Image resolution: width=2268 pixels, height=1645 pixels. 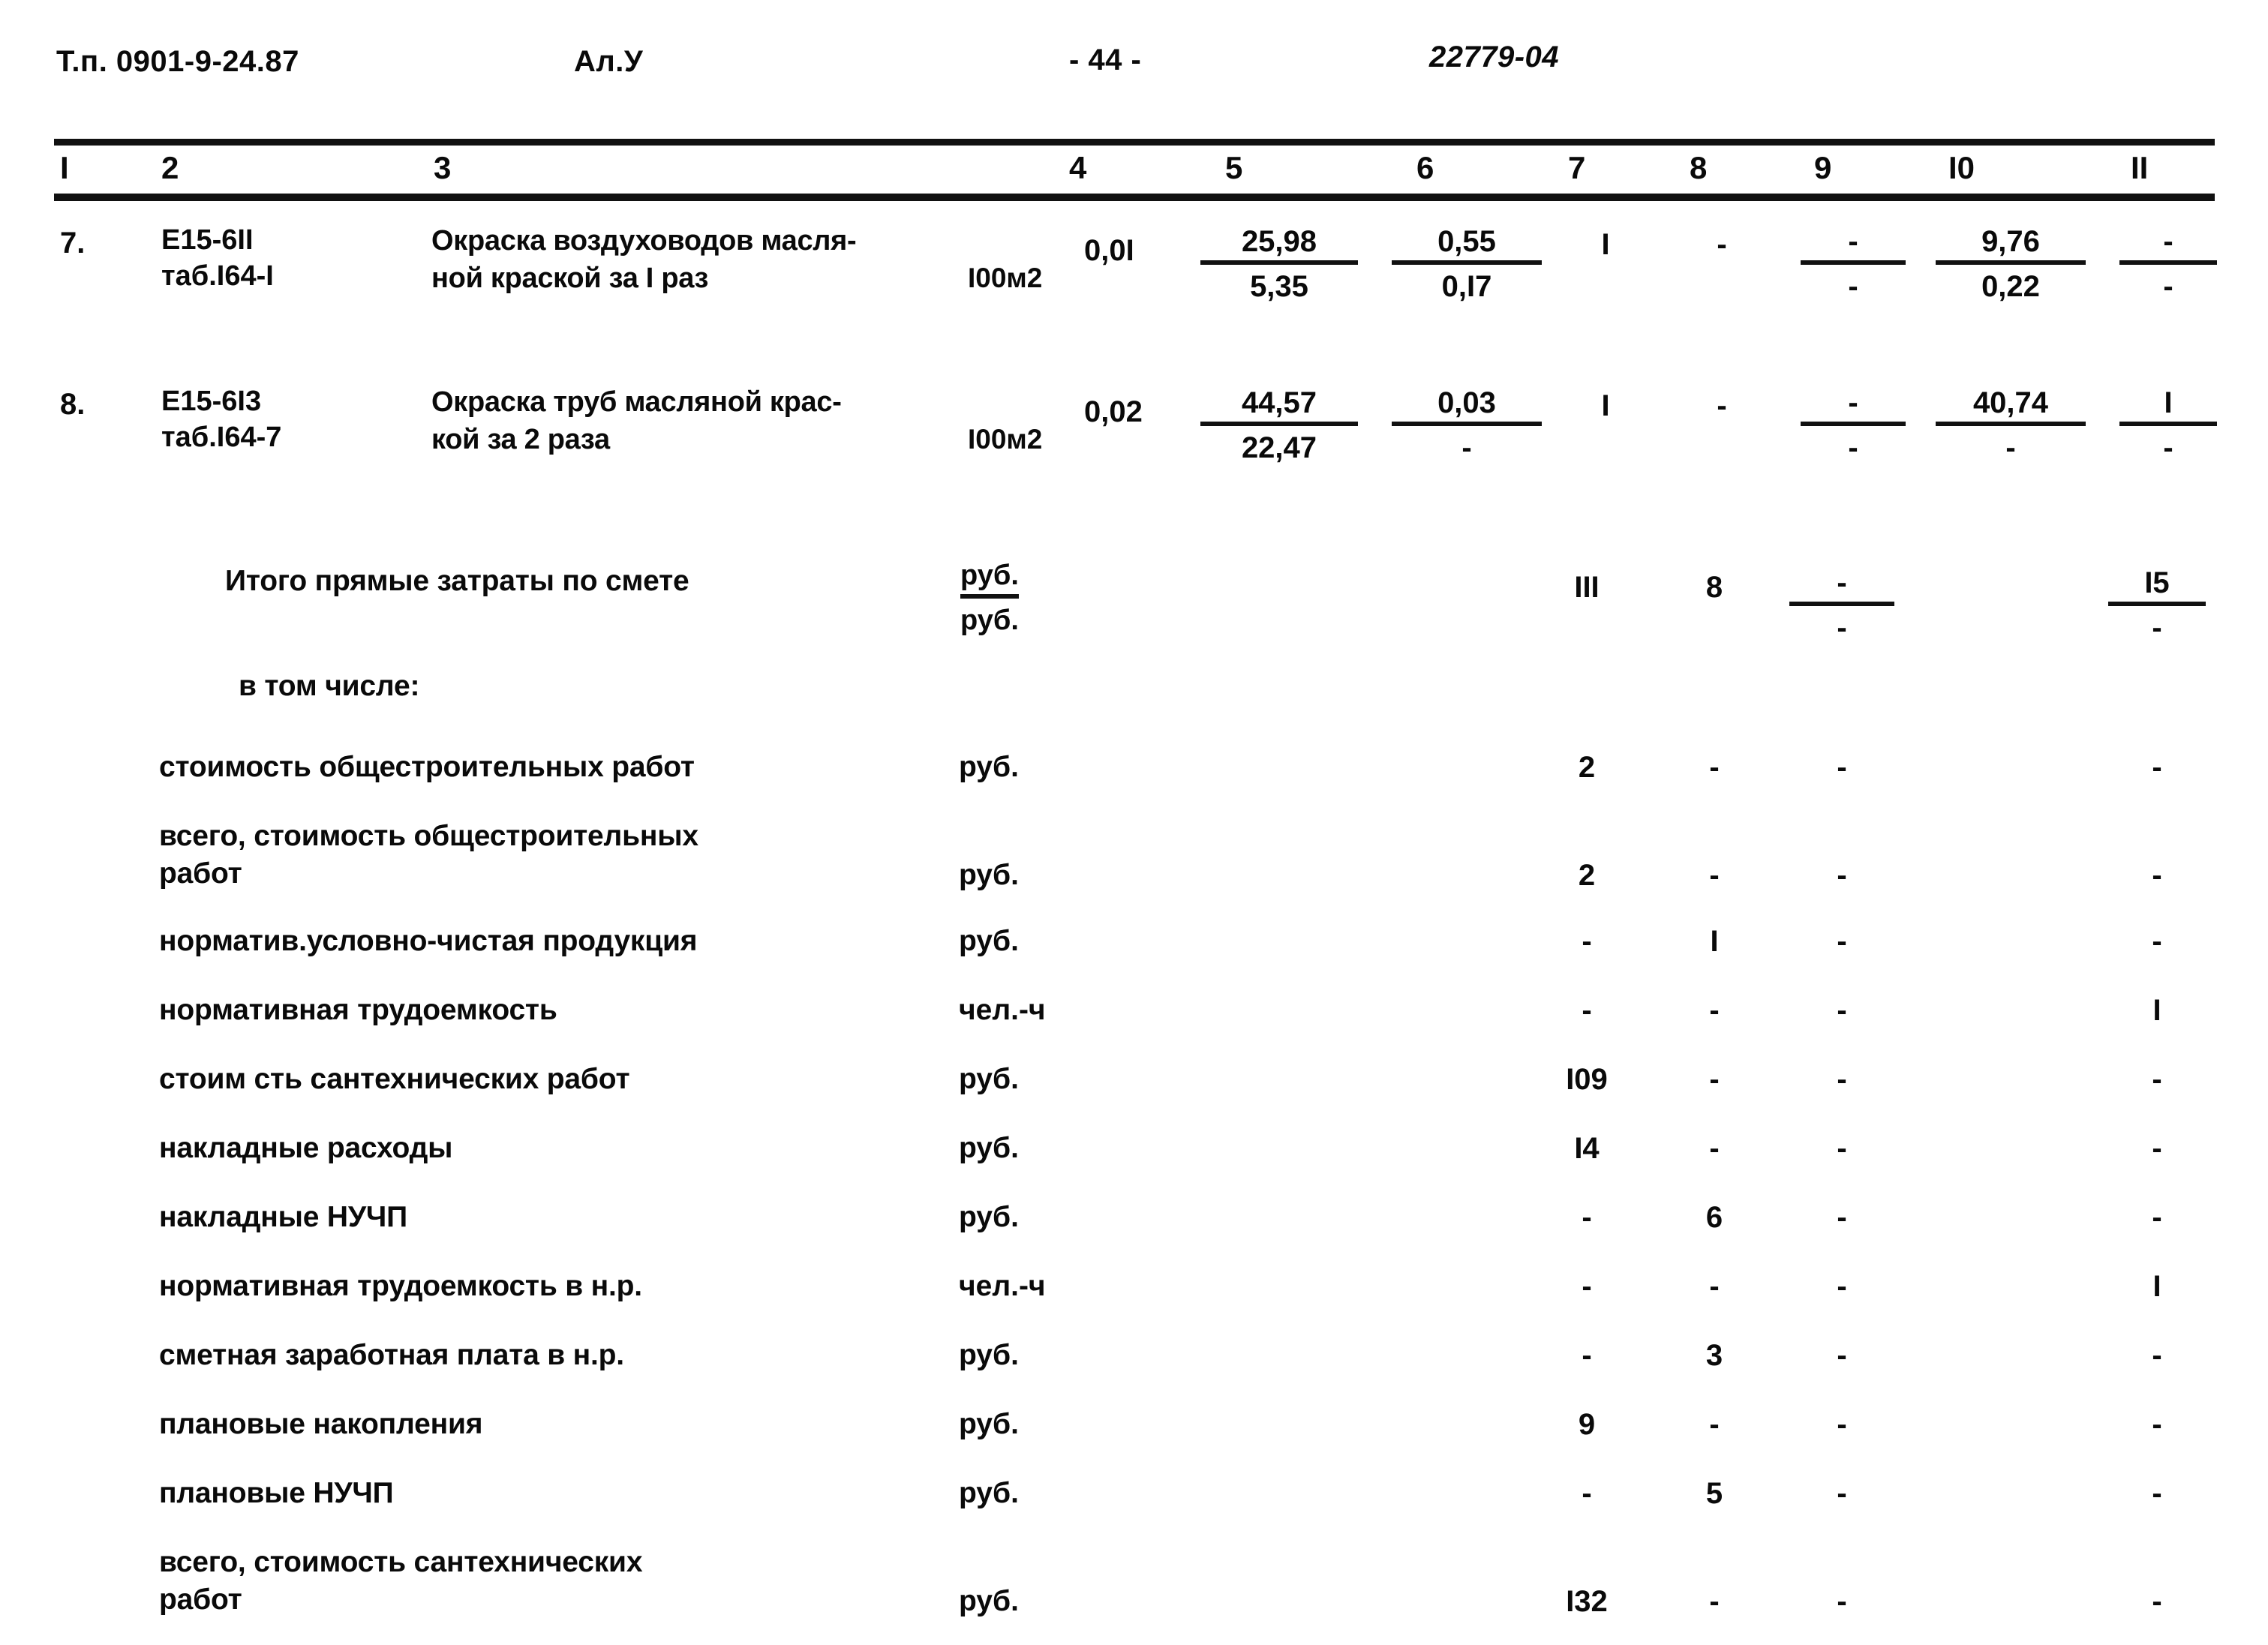 I want to click on document-type-code: Т.п. 0901-9-24.87, so click(x=177, y=61).